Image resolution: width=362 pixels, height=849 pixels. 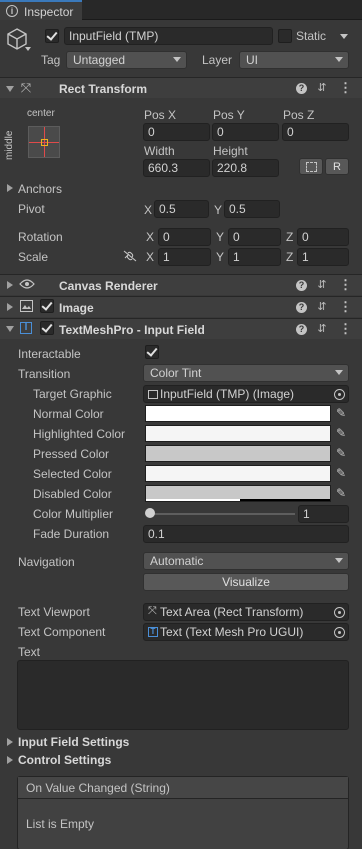 I want to click on text-component-field: T Text (Text Mesh Pro UGUI), so click(x=246, y=632).